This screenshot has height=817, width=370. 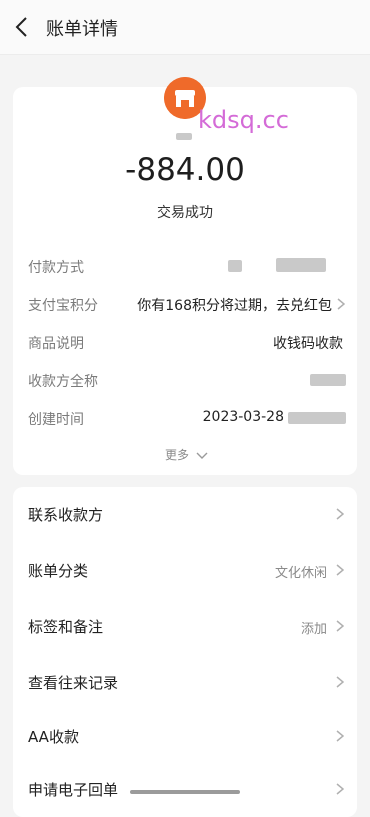 What do you see at coordinates (313, 629) in the screenshot?
I see `tags-notes-value: 添加` at bounding box center [313, 629].